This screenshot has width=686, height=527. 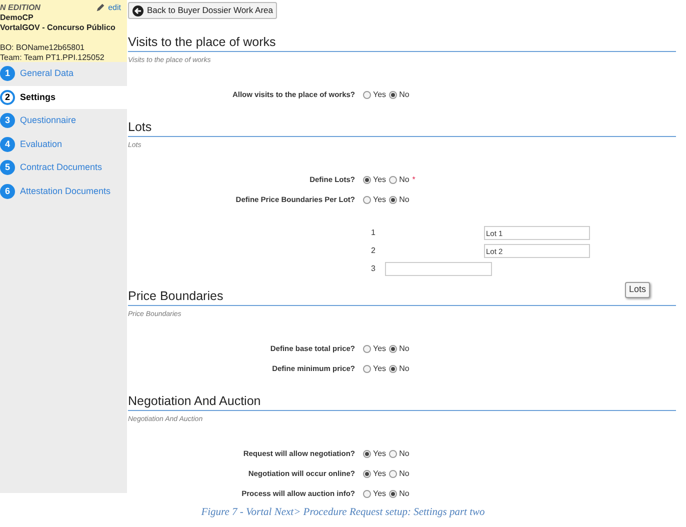 I want to click on step-number: 4, so click(x=7, y=144).